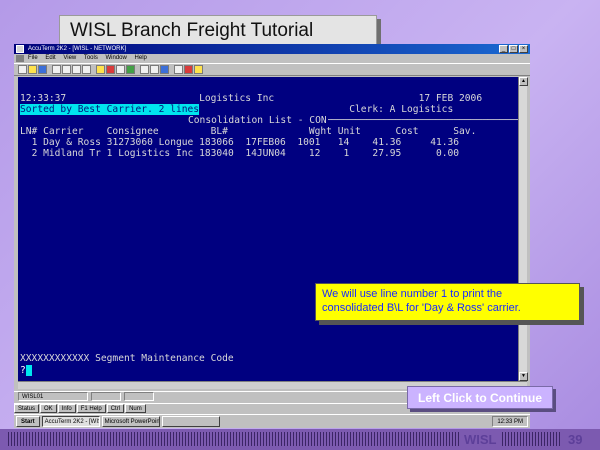  What do you see at coordinates (76, 69) in the screenshot?
I see `copy-icon` at bounding box center [76, 69].